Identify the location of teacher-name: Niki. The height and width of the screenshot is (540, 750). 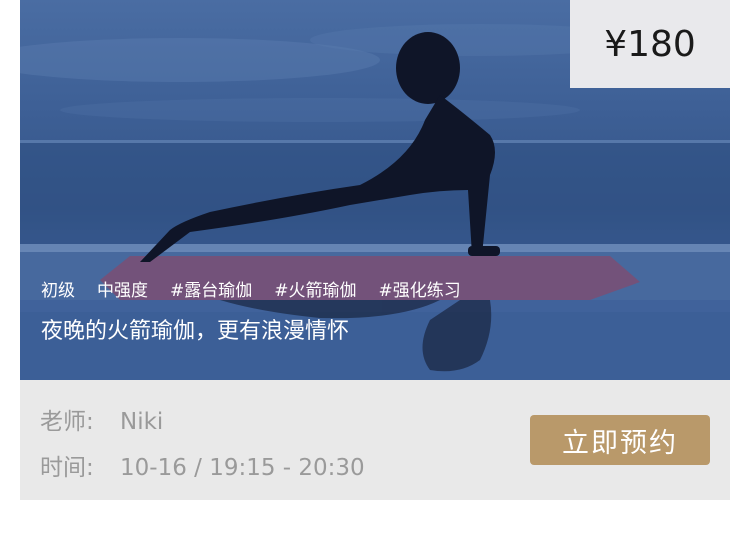
(142, 422).